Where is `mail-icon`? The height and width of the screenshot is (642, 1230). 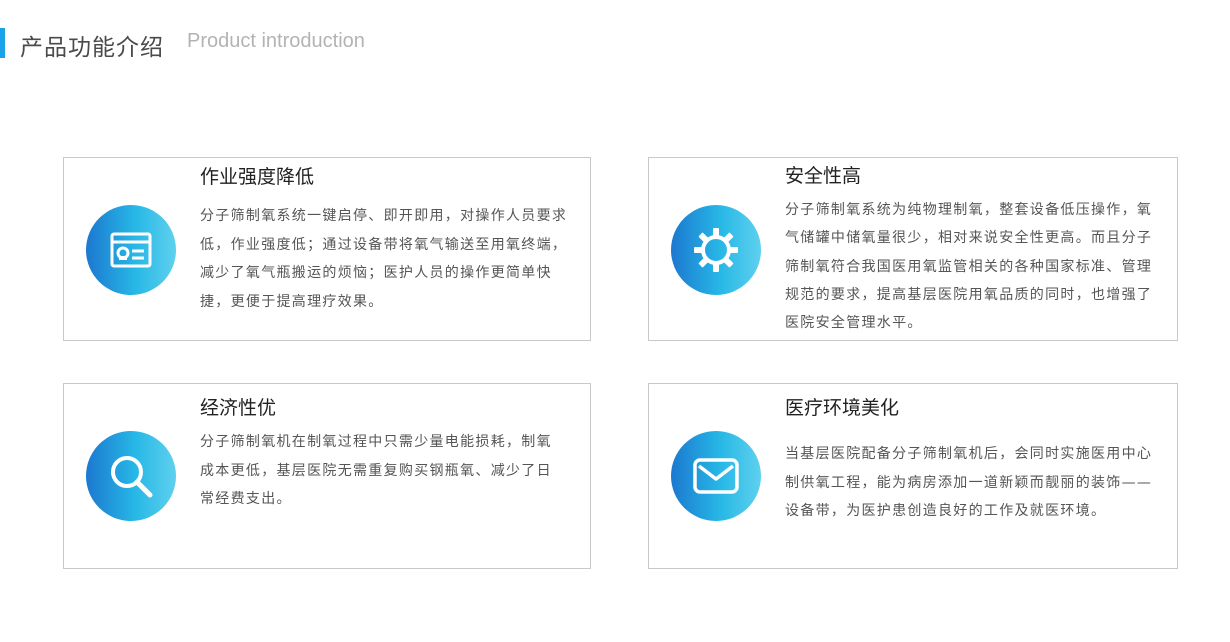 mail-icon is located at coordinates (716, 476).